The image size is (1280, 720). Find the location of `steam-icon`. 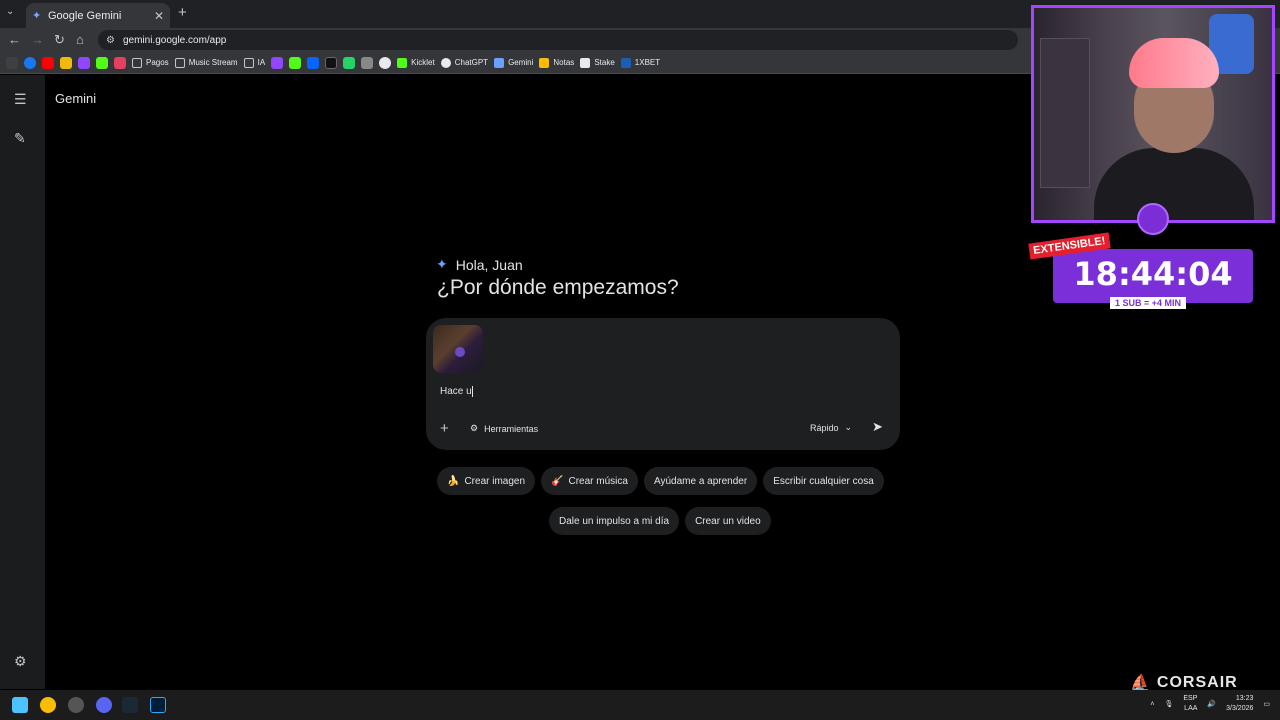

steam-icon is located at coordinates (130, 705).